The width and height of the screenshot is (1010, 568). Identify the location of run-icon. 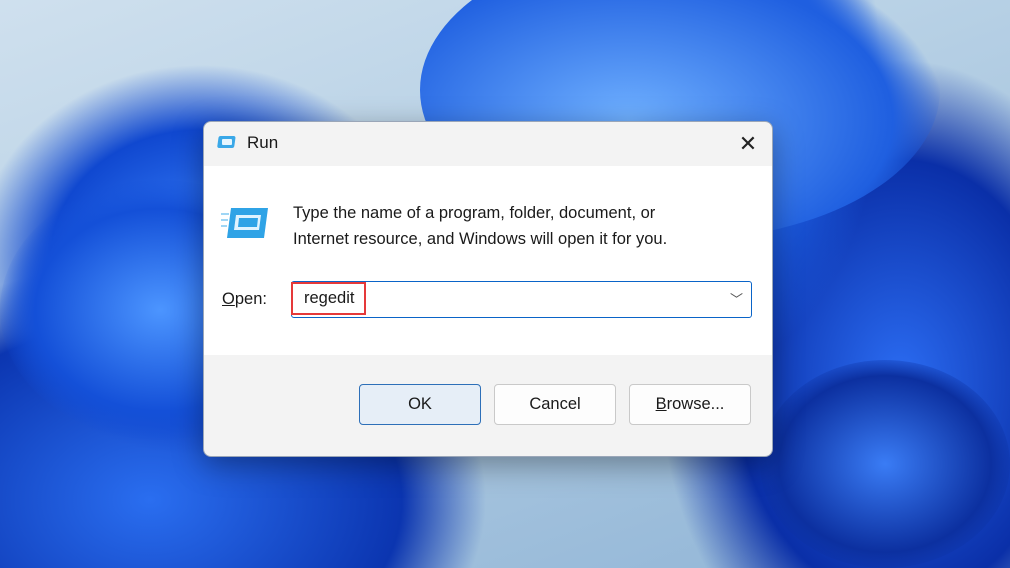
(244, 223).